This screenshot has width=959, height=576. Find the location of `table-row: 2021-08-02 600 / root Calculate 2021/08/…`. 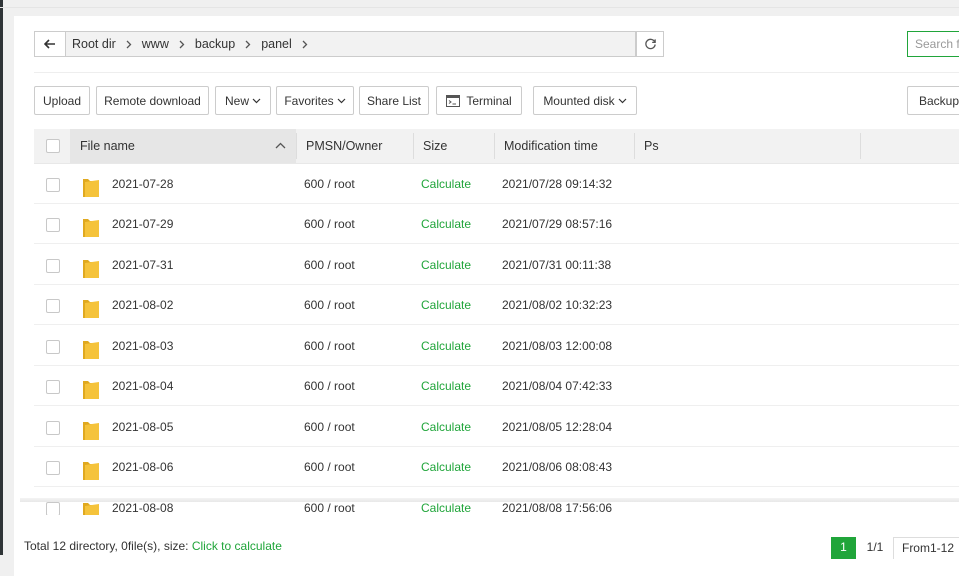

table-row: 2021-08-02 600 / root Calculate 2021/08/… is located at coordinates (496, 305).